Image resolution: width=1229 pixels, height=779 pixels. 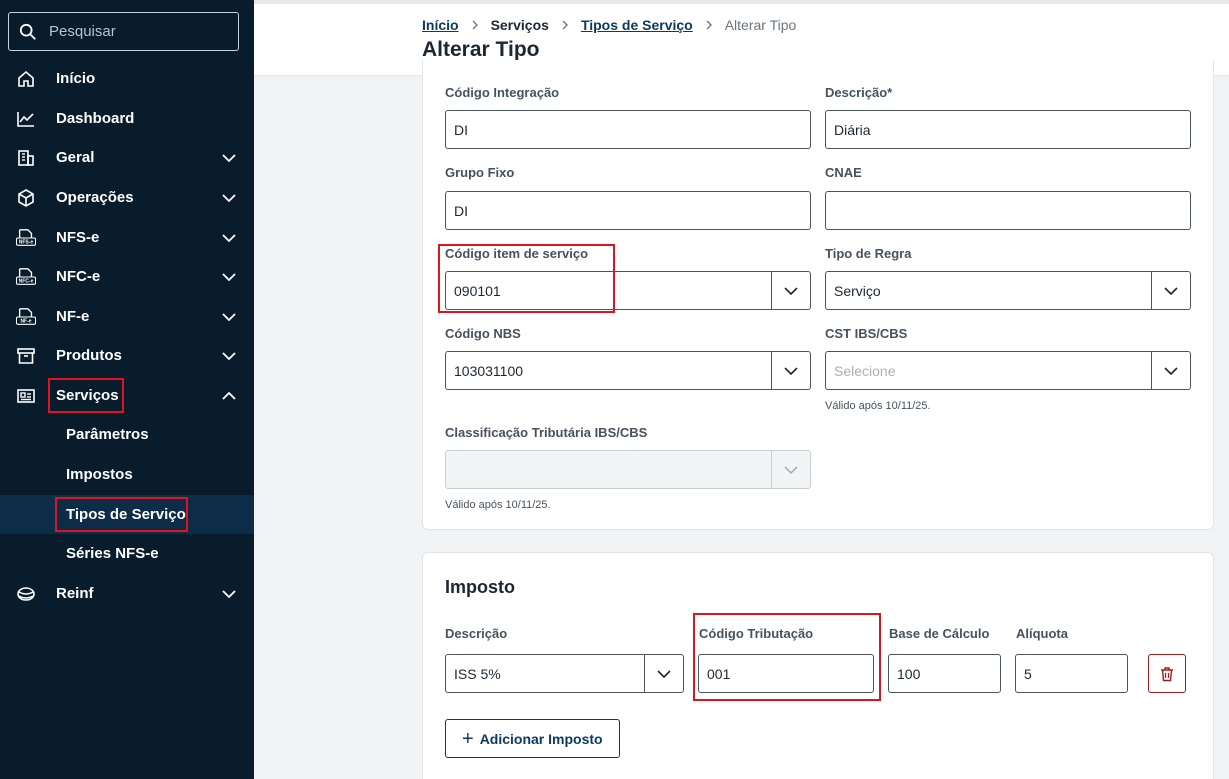 What do you see at coordinates (26, 277) in the screenshot?
I see `nfce-document-icon: NFC-e` at bounding box center [26, 277].